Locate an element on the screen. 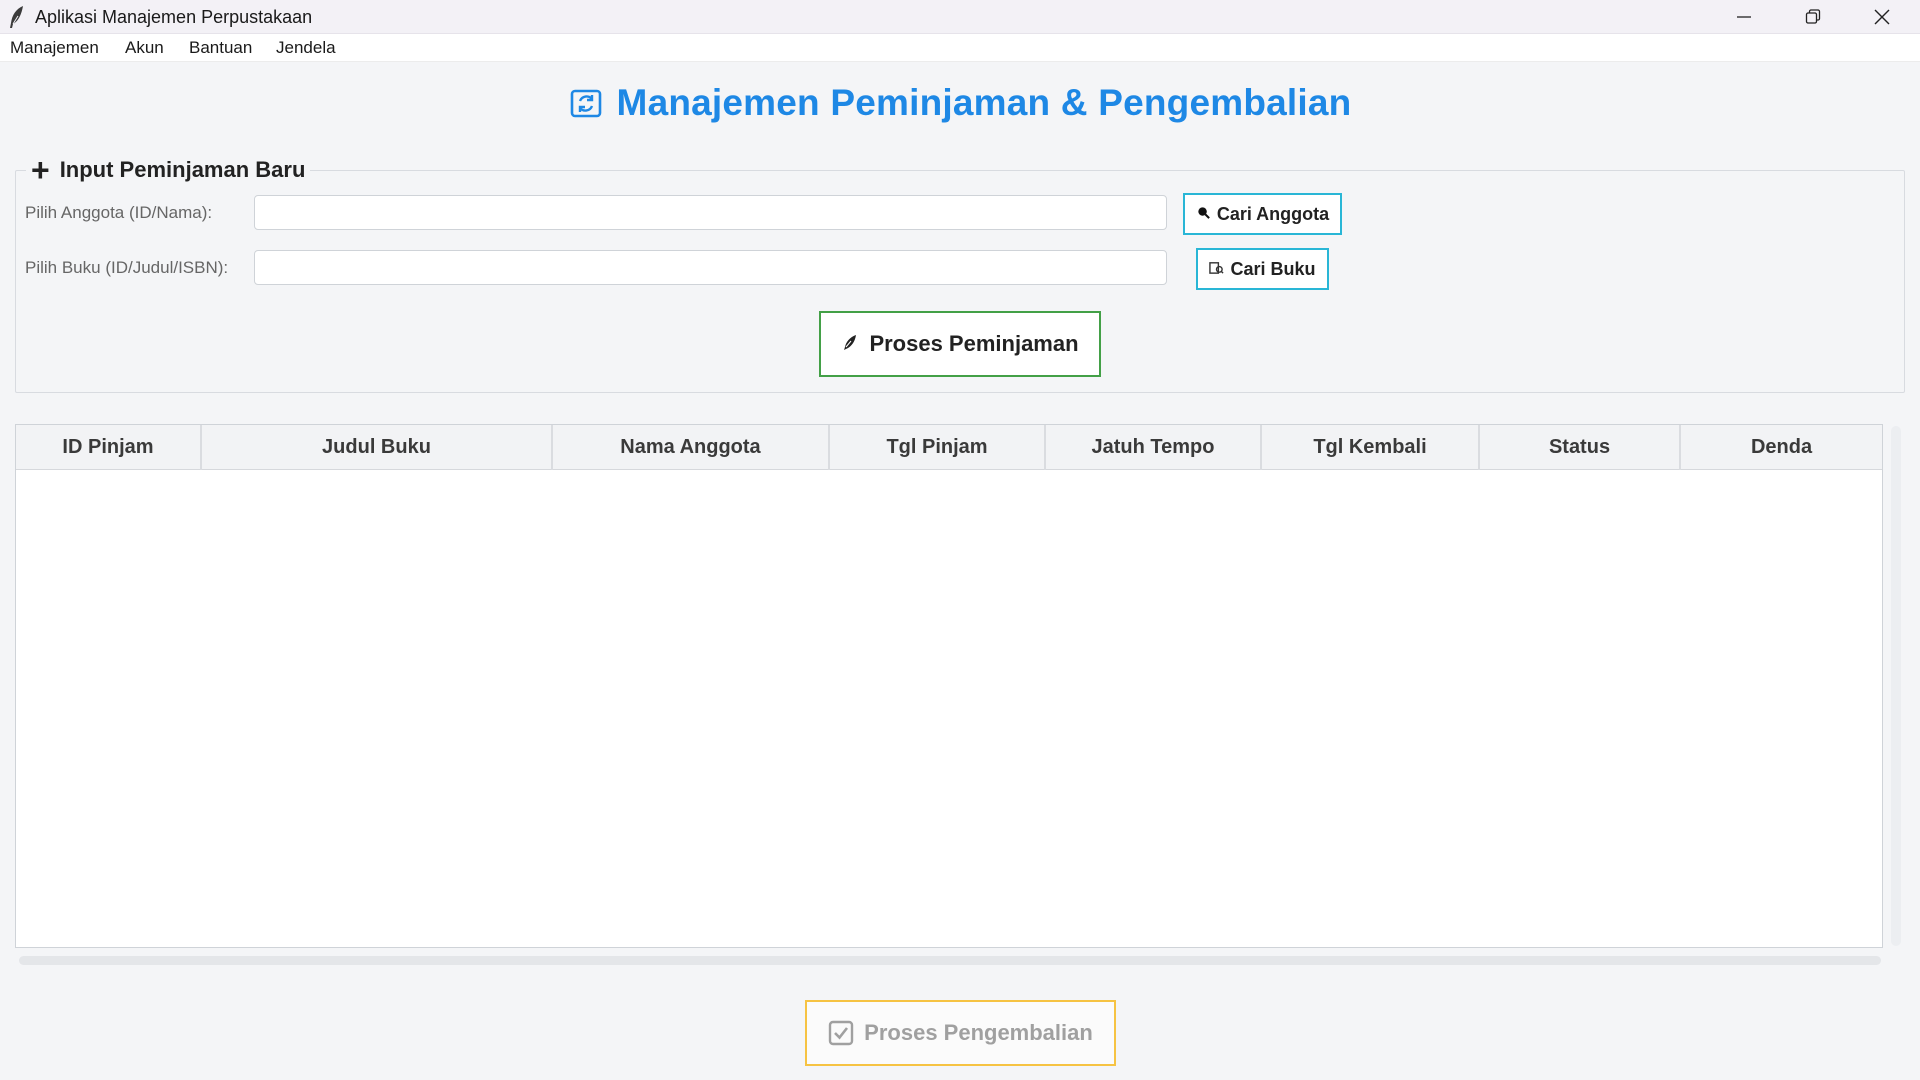  column-header-denda: Denda is located at coordinates (1781, 447).